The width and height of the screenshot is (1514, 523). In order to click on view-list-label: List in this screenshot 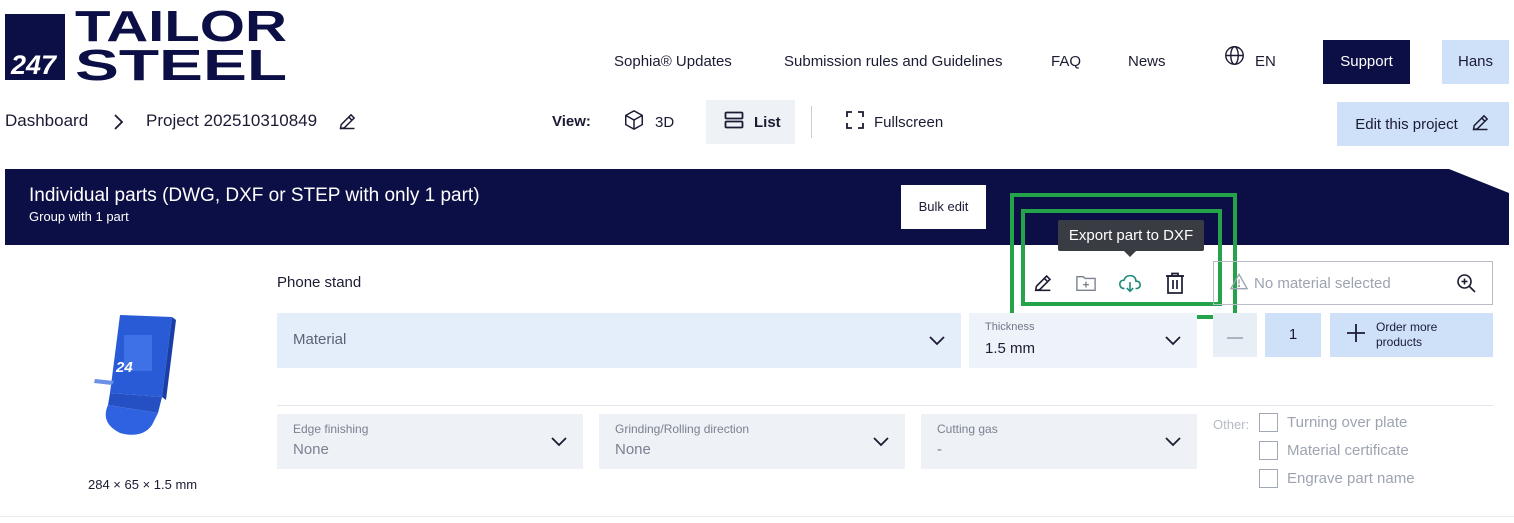, I will do `click(767, 122)`.